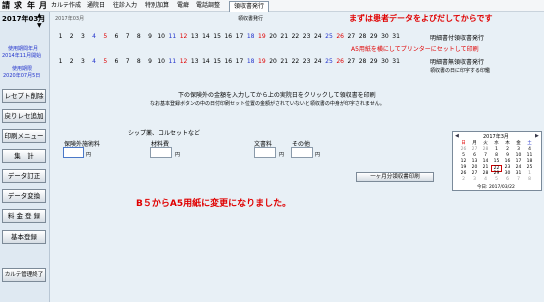  Describe the element at coordinates (24, 116) in the screenshot. I see `add-returned-receipt-button: 戻りレセ追加` at that location.